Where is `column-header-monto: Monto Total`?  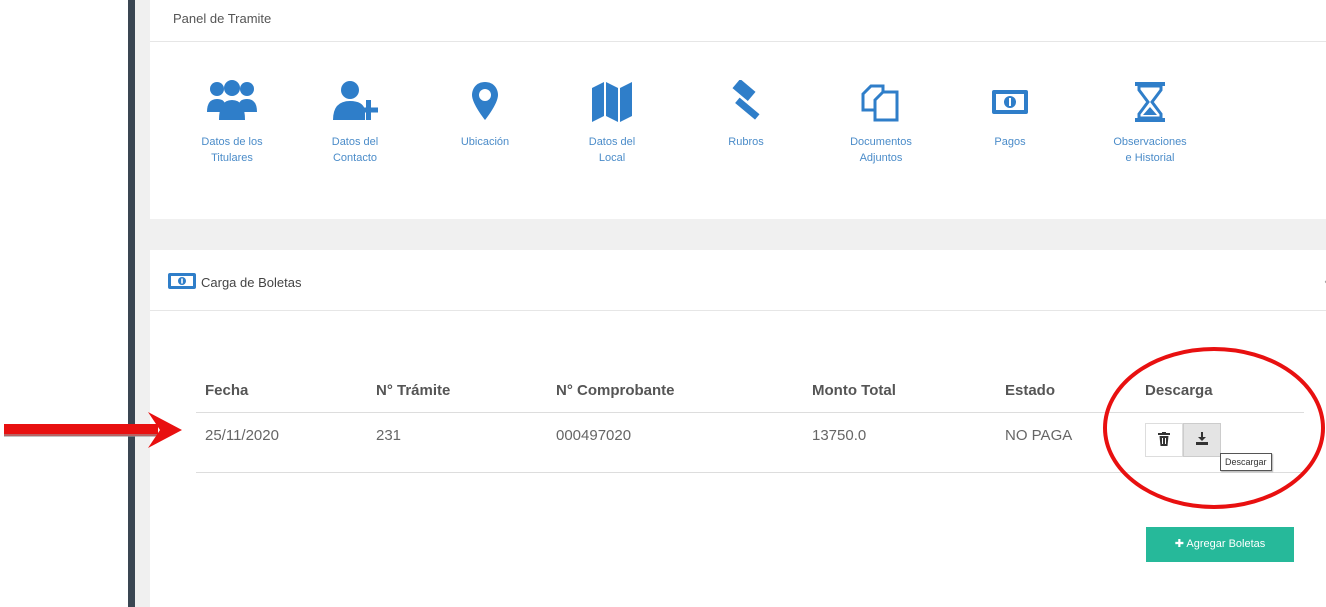 column-header-monto: Monto Total is located at coordinates (899, 391).